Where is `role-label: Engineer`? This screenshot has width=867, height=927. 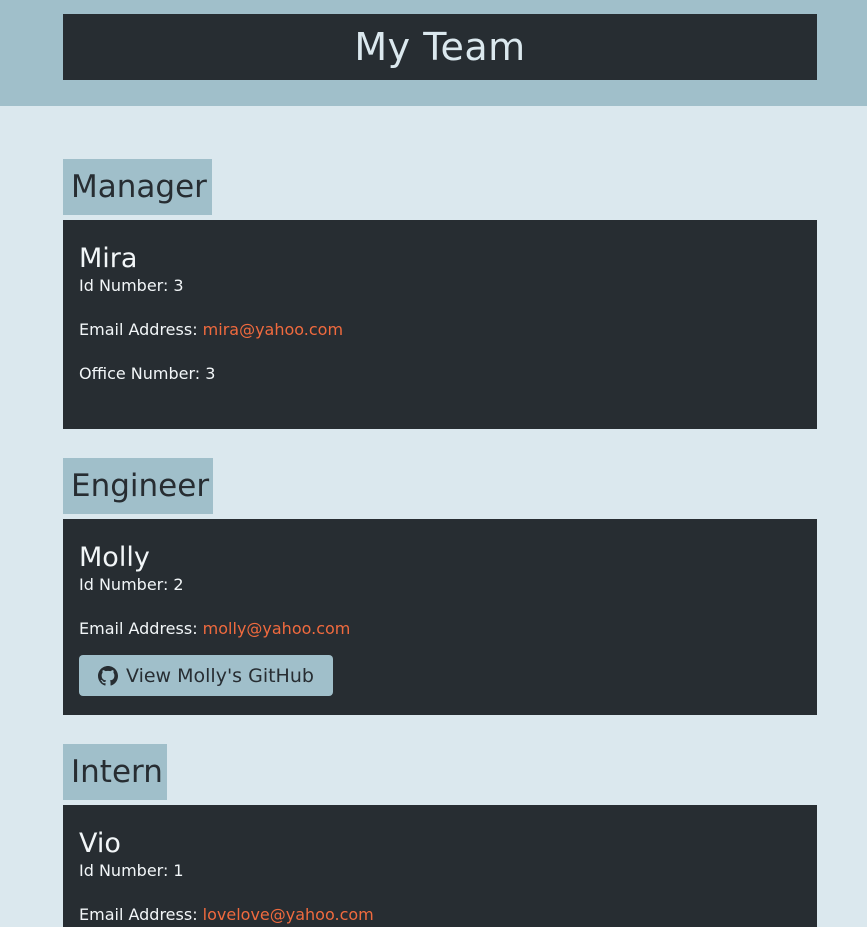
role-label: Engineer is located at coordinates (140, 486).